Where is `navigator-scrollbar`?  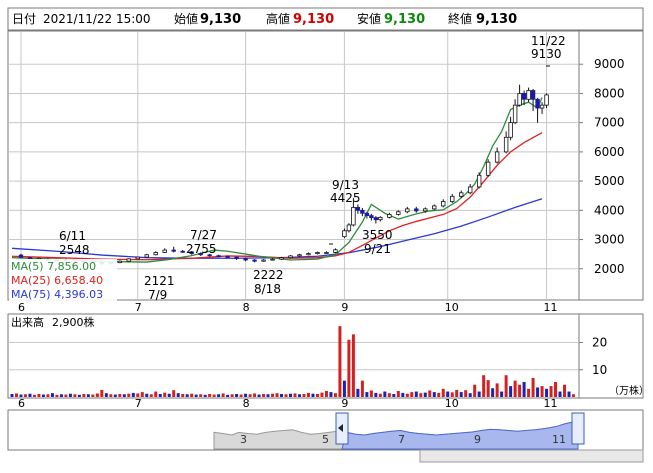
navigator-scrollbar is located at coordinates (531, 456).